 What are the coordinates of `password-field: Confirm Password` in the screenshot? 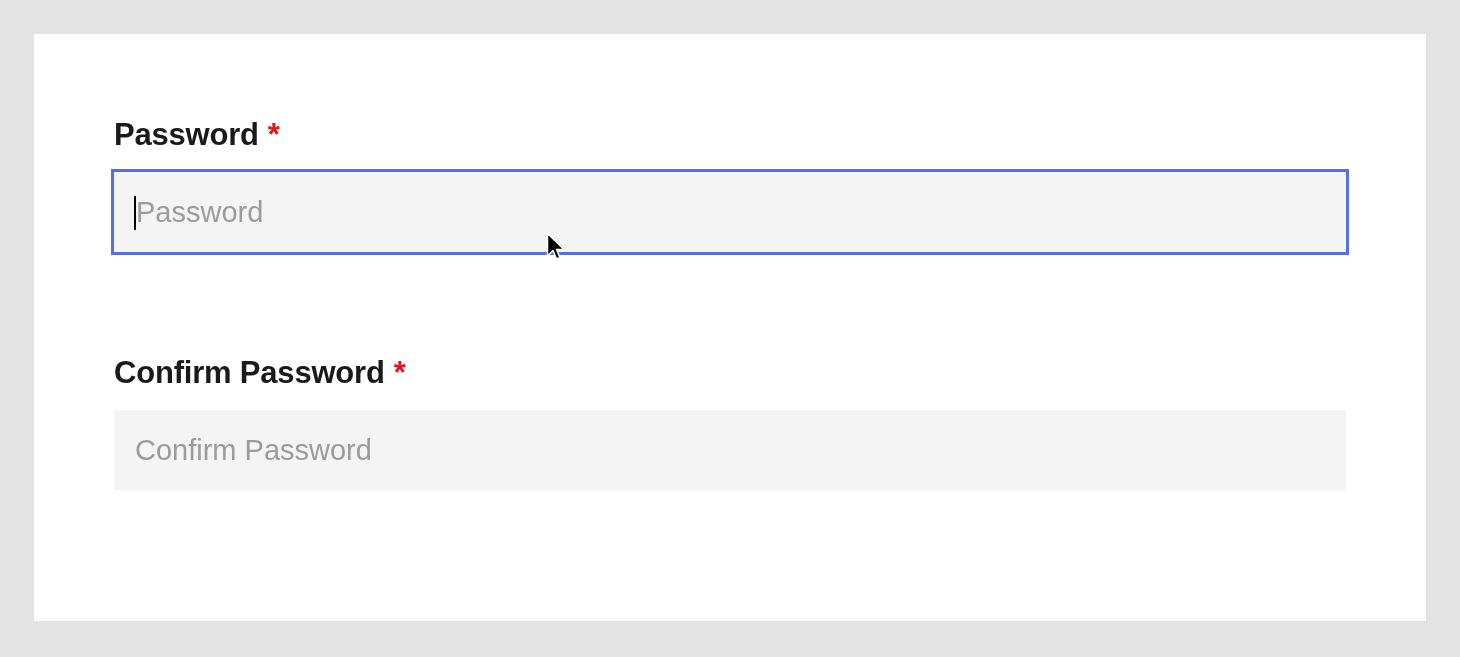 It's located at (730, 450).